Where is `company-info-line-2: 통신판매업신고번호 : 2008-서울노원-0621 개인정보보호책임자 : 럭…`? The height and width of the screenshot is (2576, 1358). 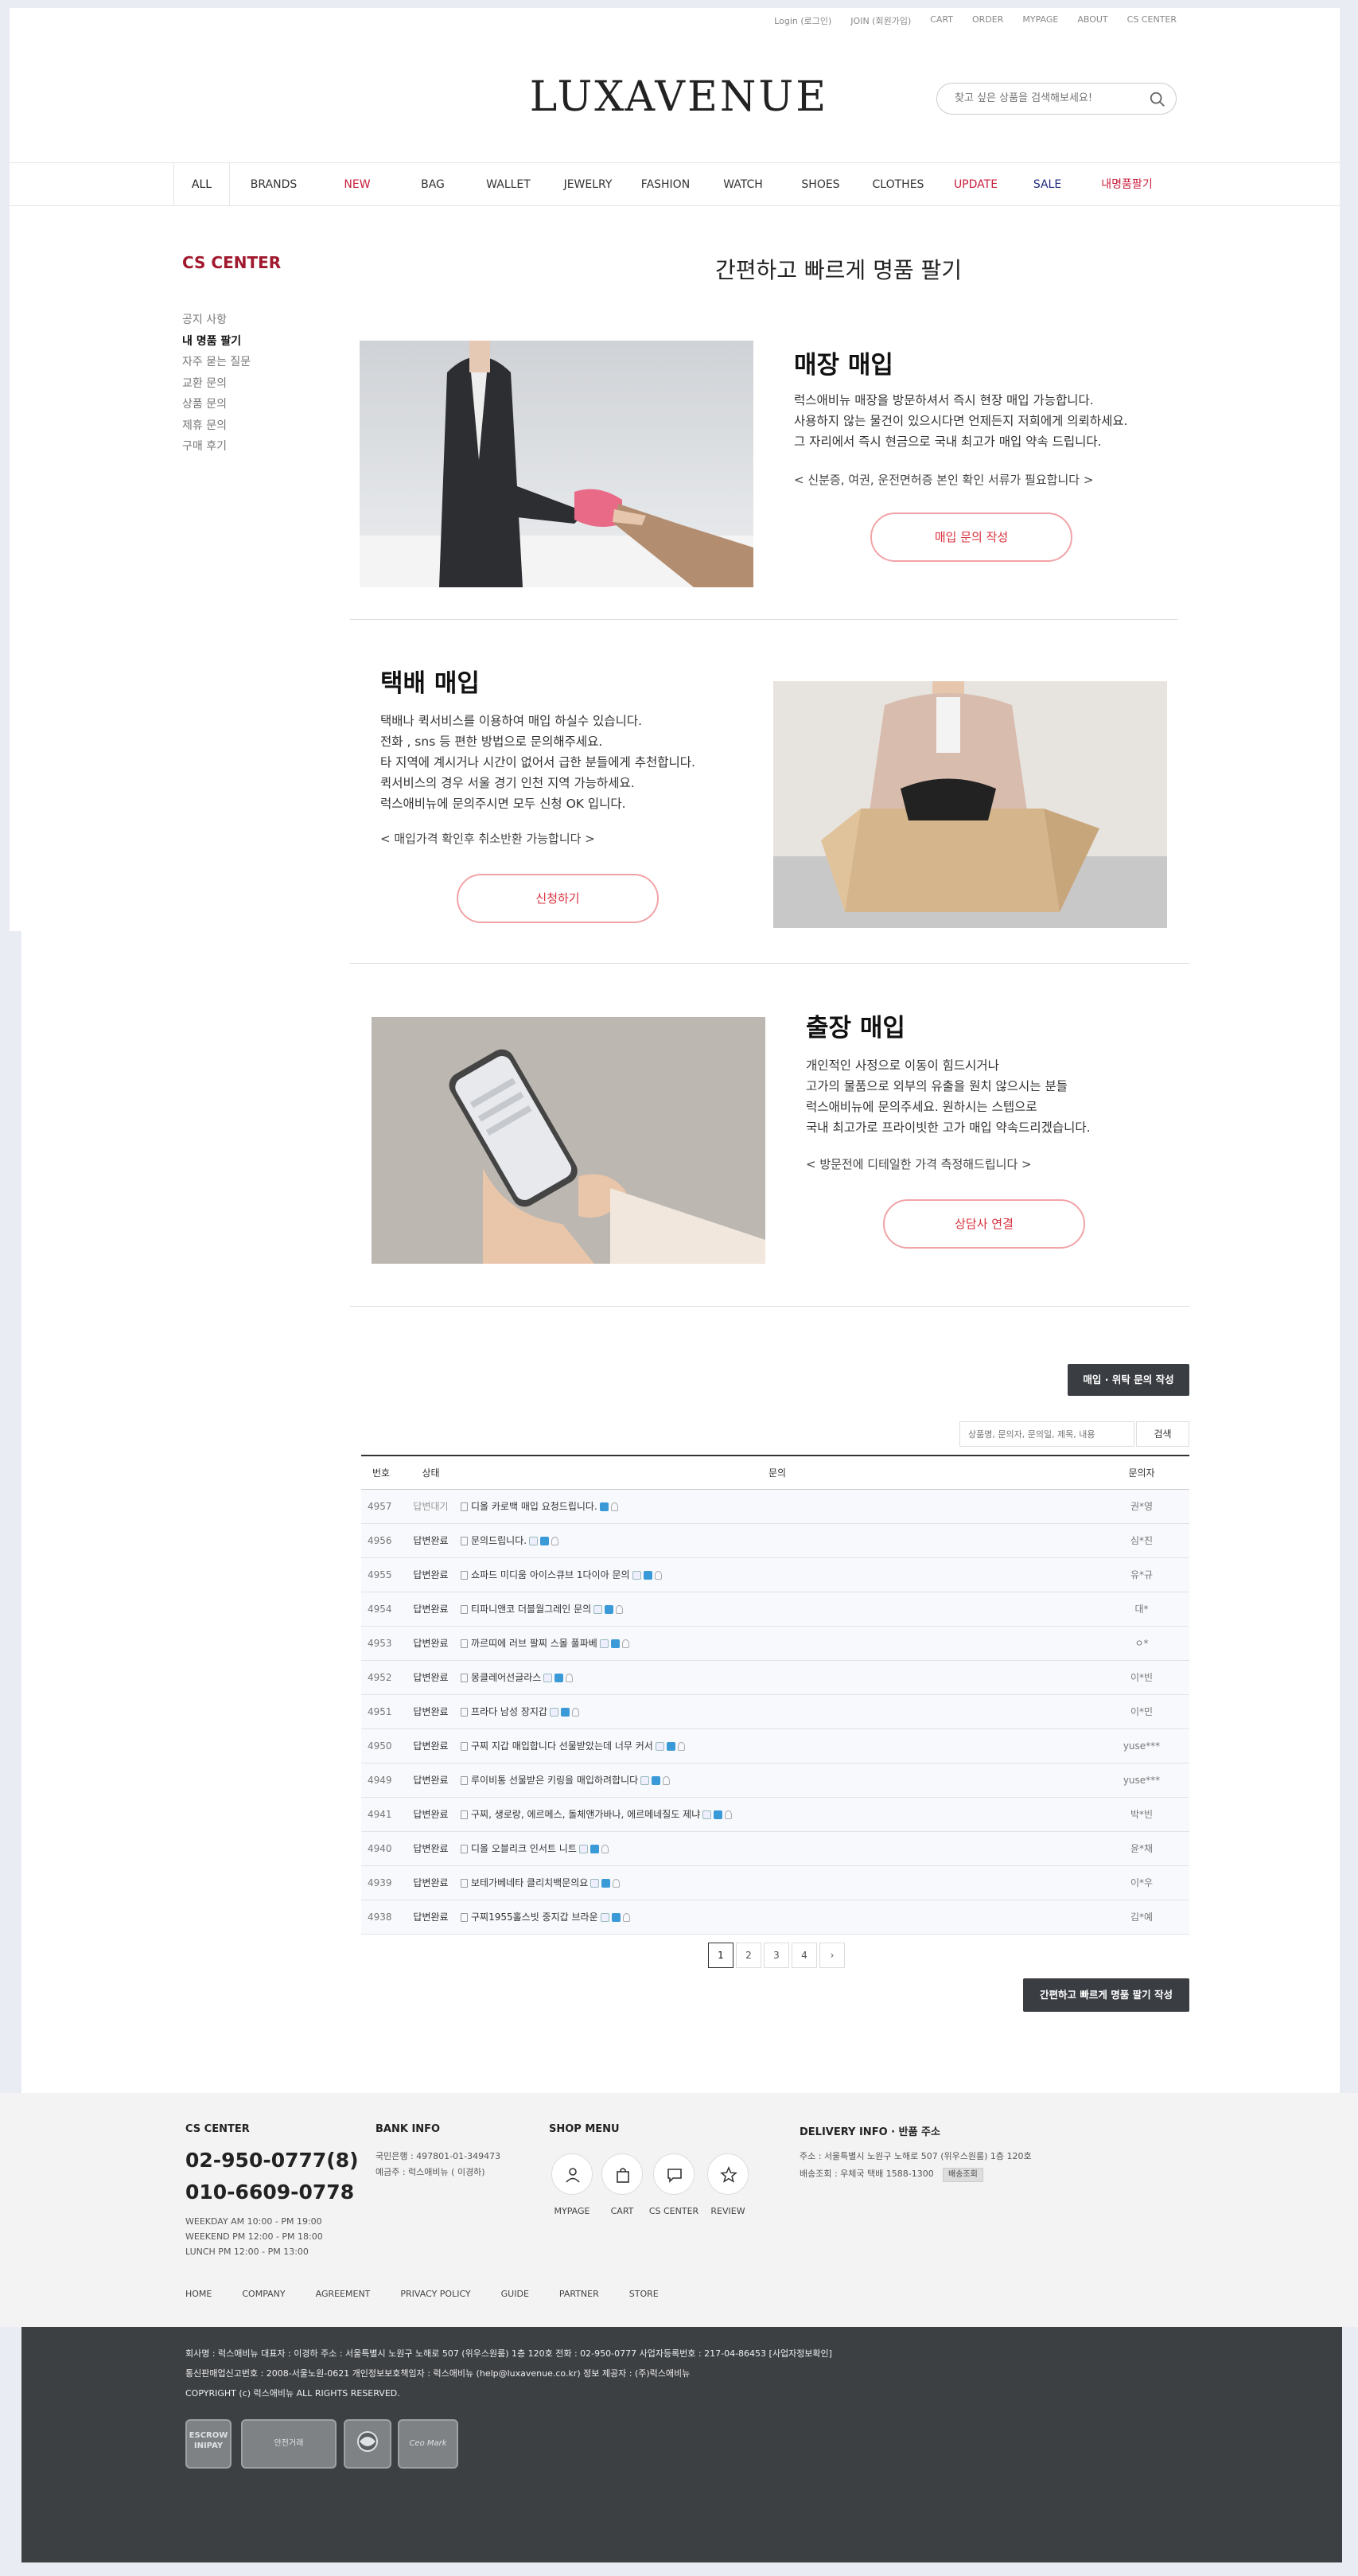 company-info-line-2: 통신판매업신고번호 : 2008-서울노원-0621 개인정보보호책임자 : 럭… is located at coordinates (438, 2373).